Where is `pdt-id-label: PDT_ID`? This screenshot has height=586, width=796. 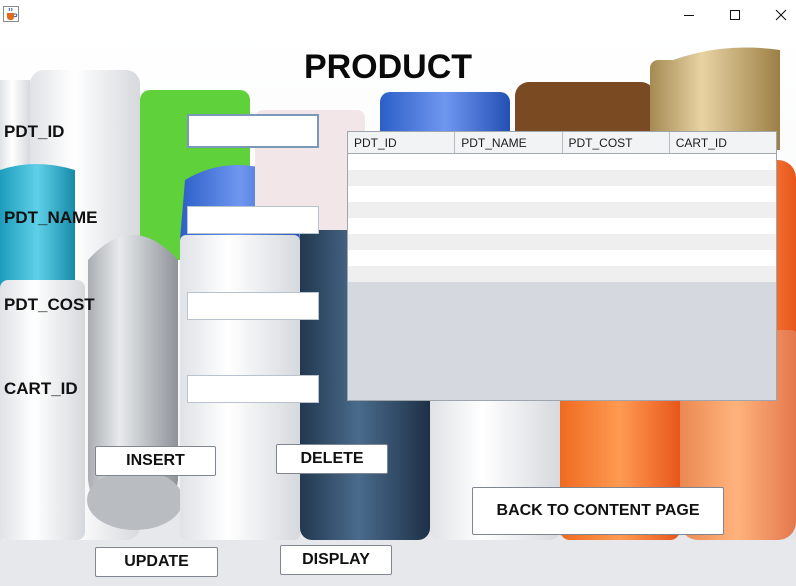
pdt-id-label: PDT_ID is located at coordinates (34, 131).